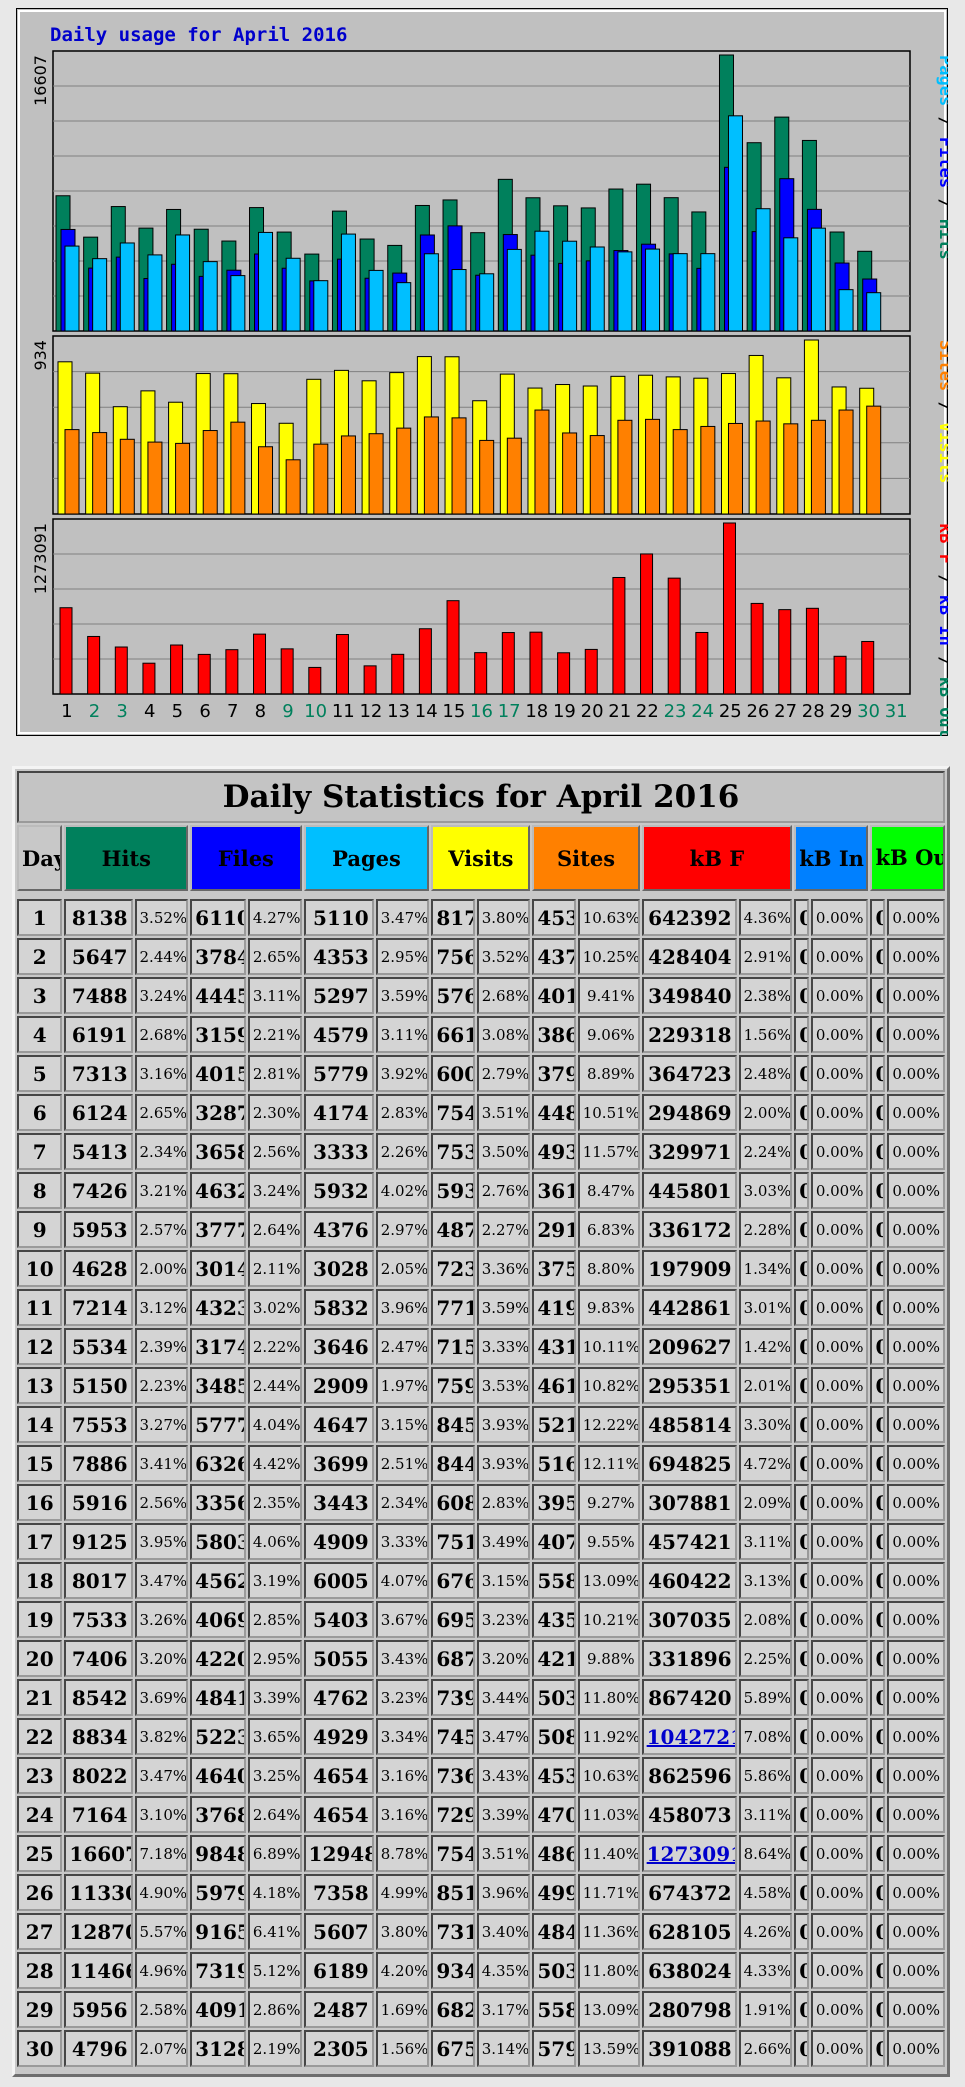 The width and height of the screenshot is (965, 2087). Describe the element at coordinates (274, 1112) in the screenshot. I see `cell-percent: 2.30%` at that location.